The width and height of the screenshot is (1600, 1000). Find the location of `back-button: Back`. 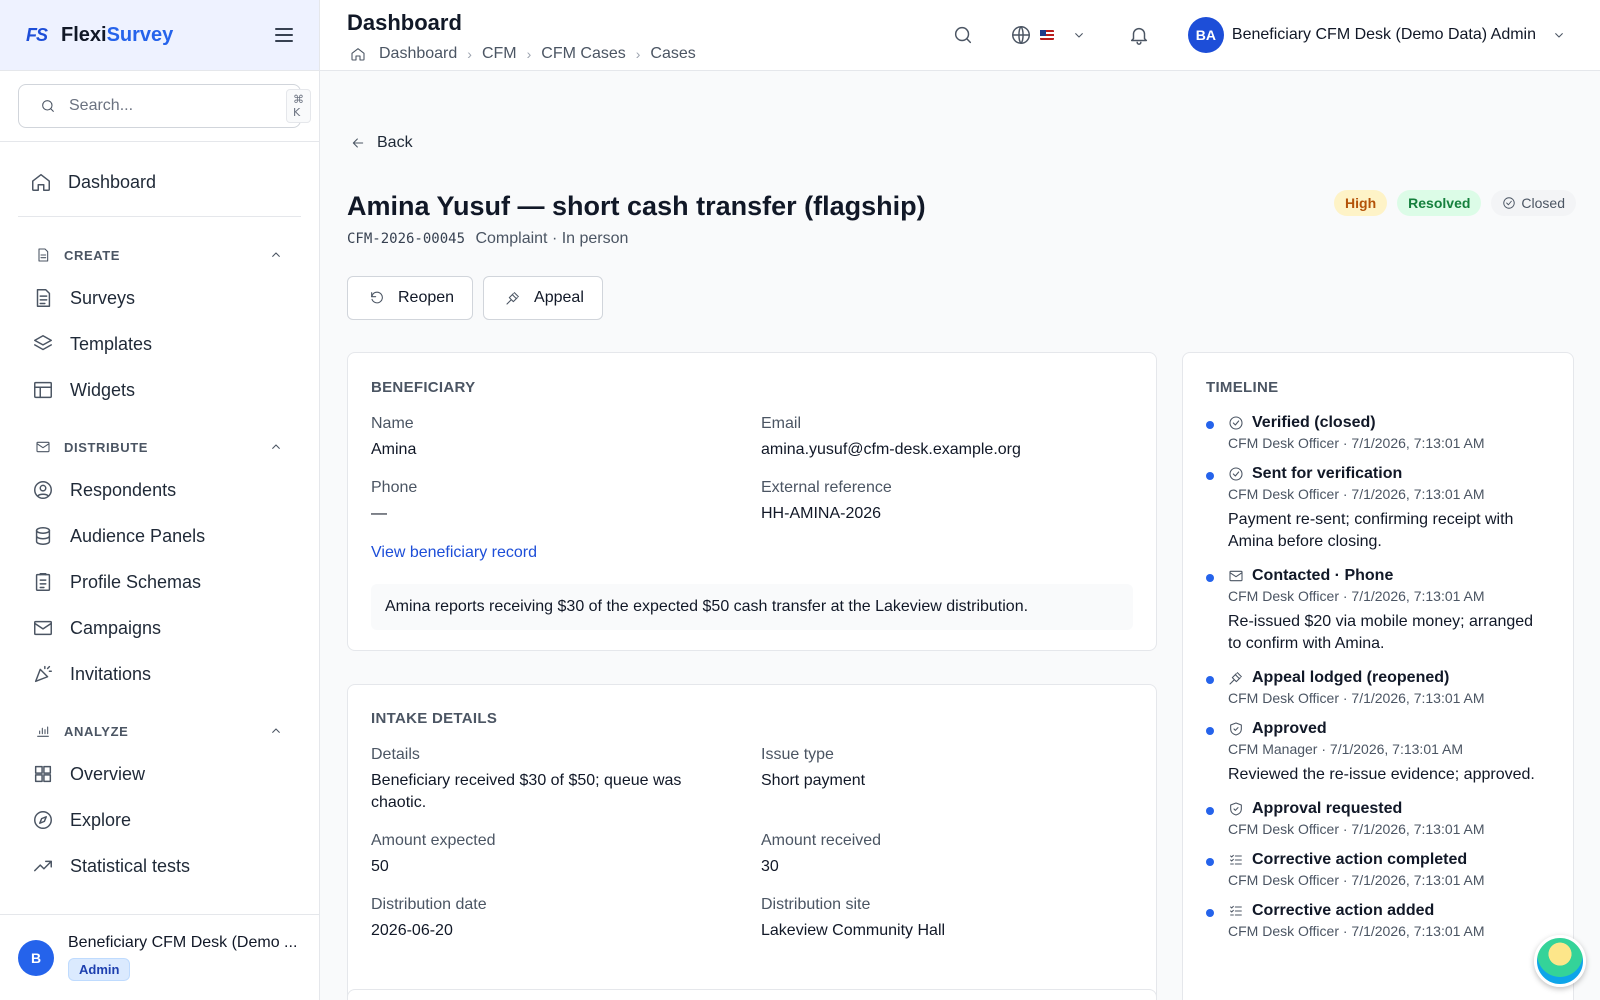

back-button: Back is located at coordinates (380, 143).